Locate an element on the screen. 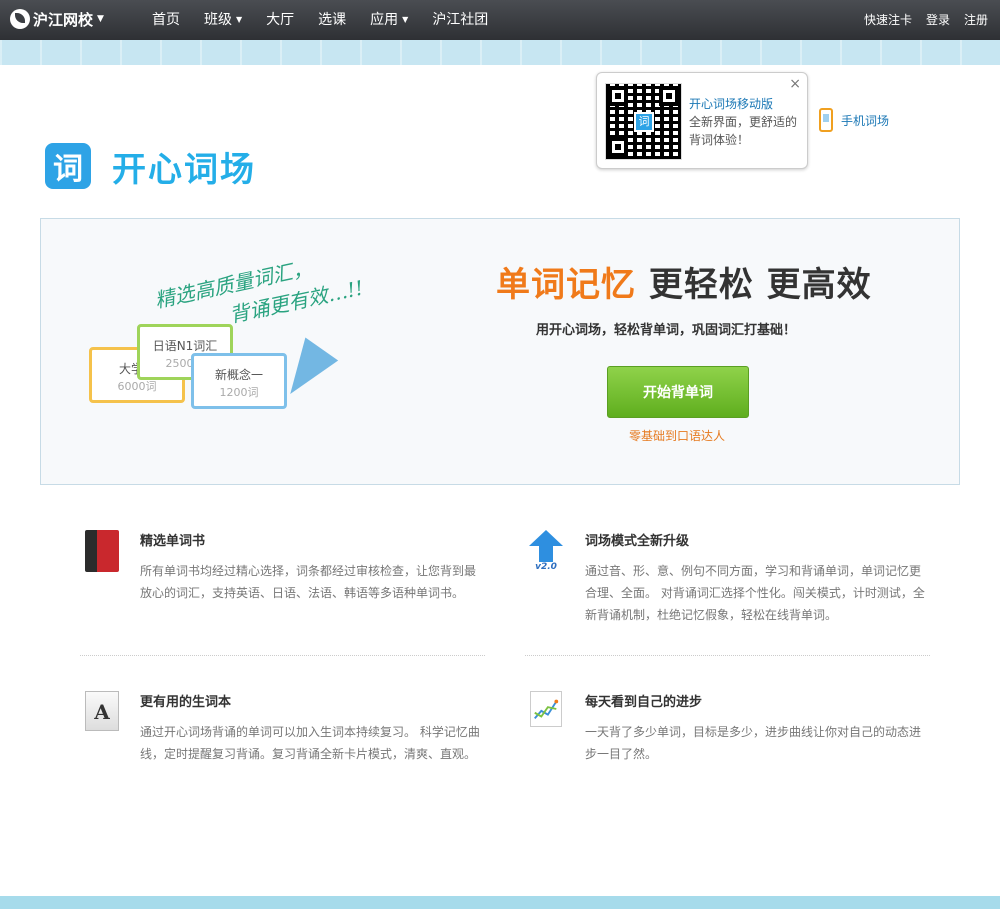  qr-description: 开心词场移动版 全新界面，更舒适的背词体验！ is located at coordinates (746, 122).